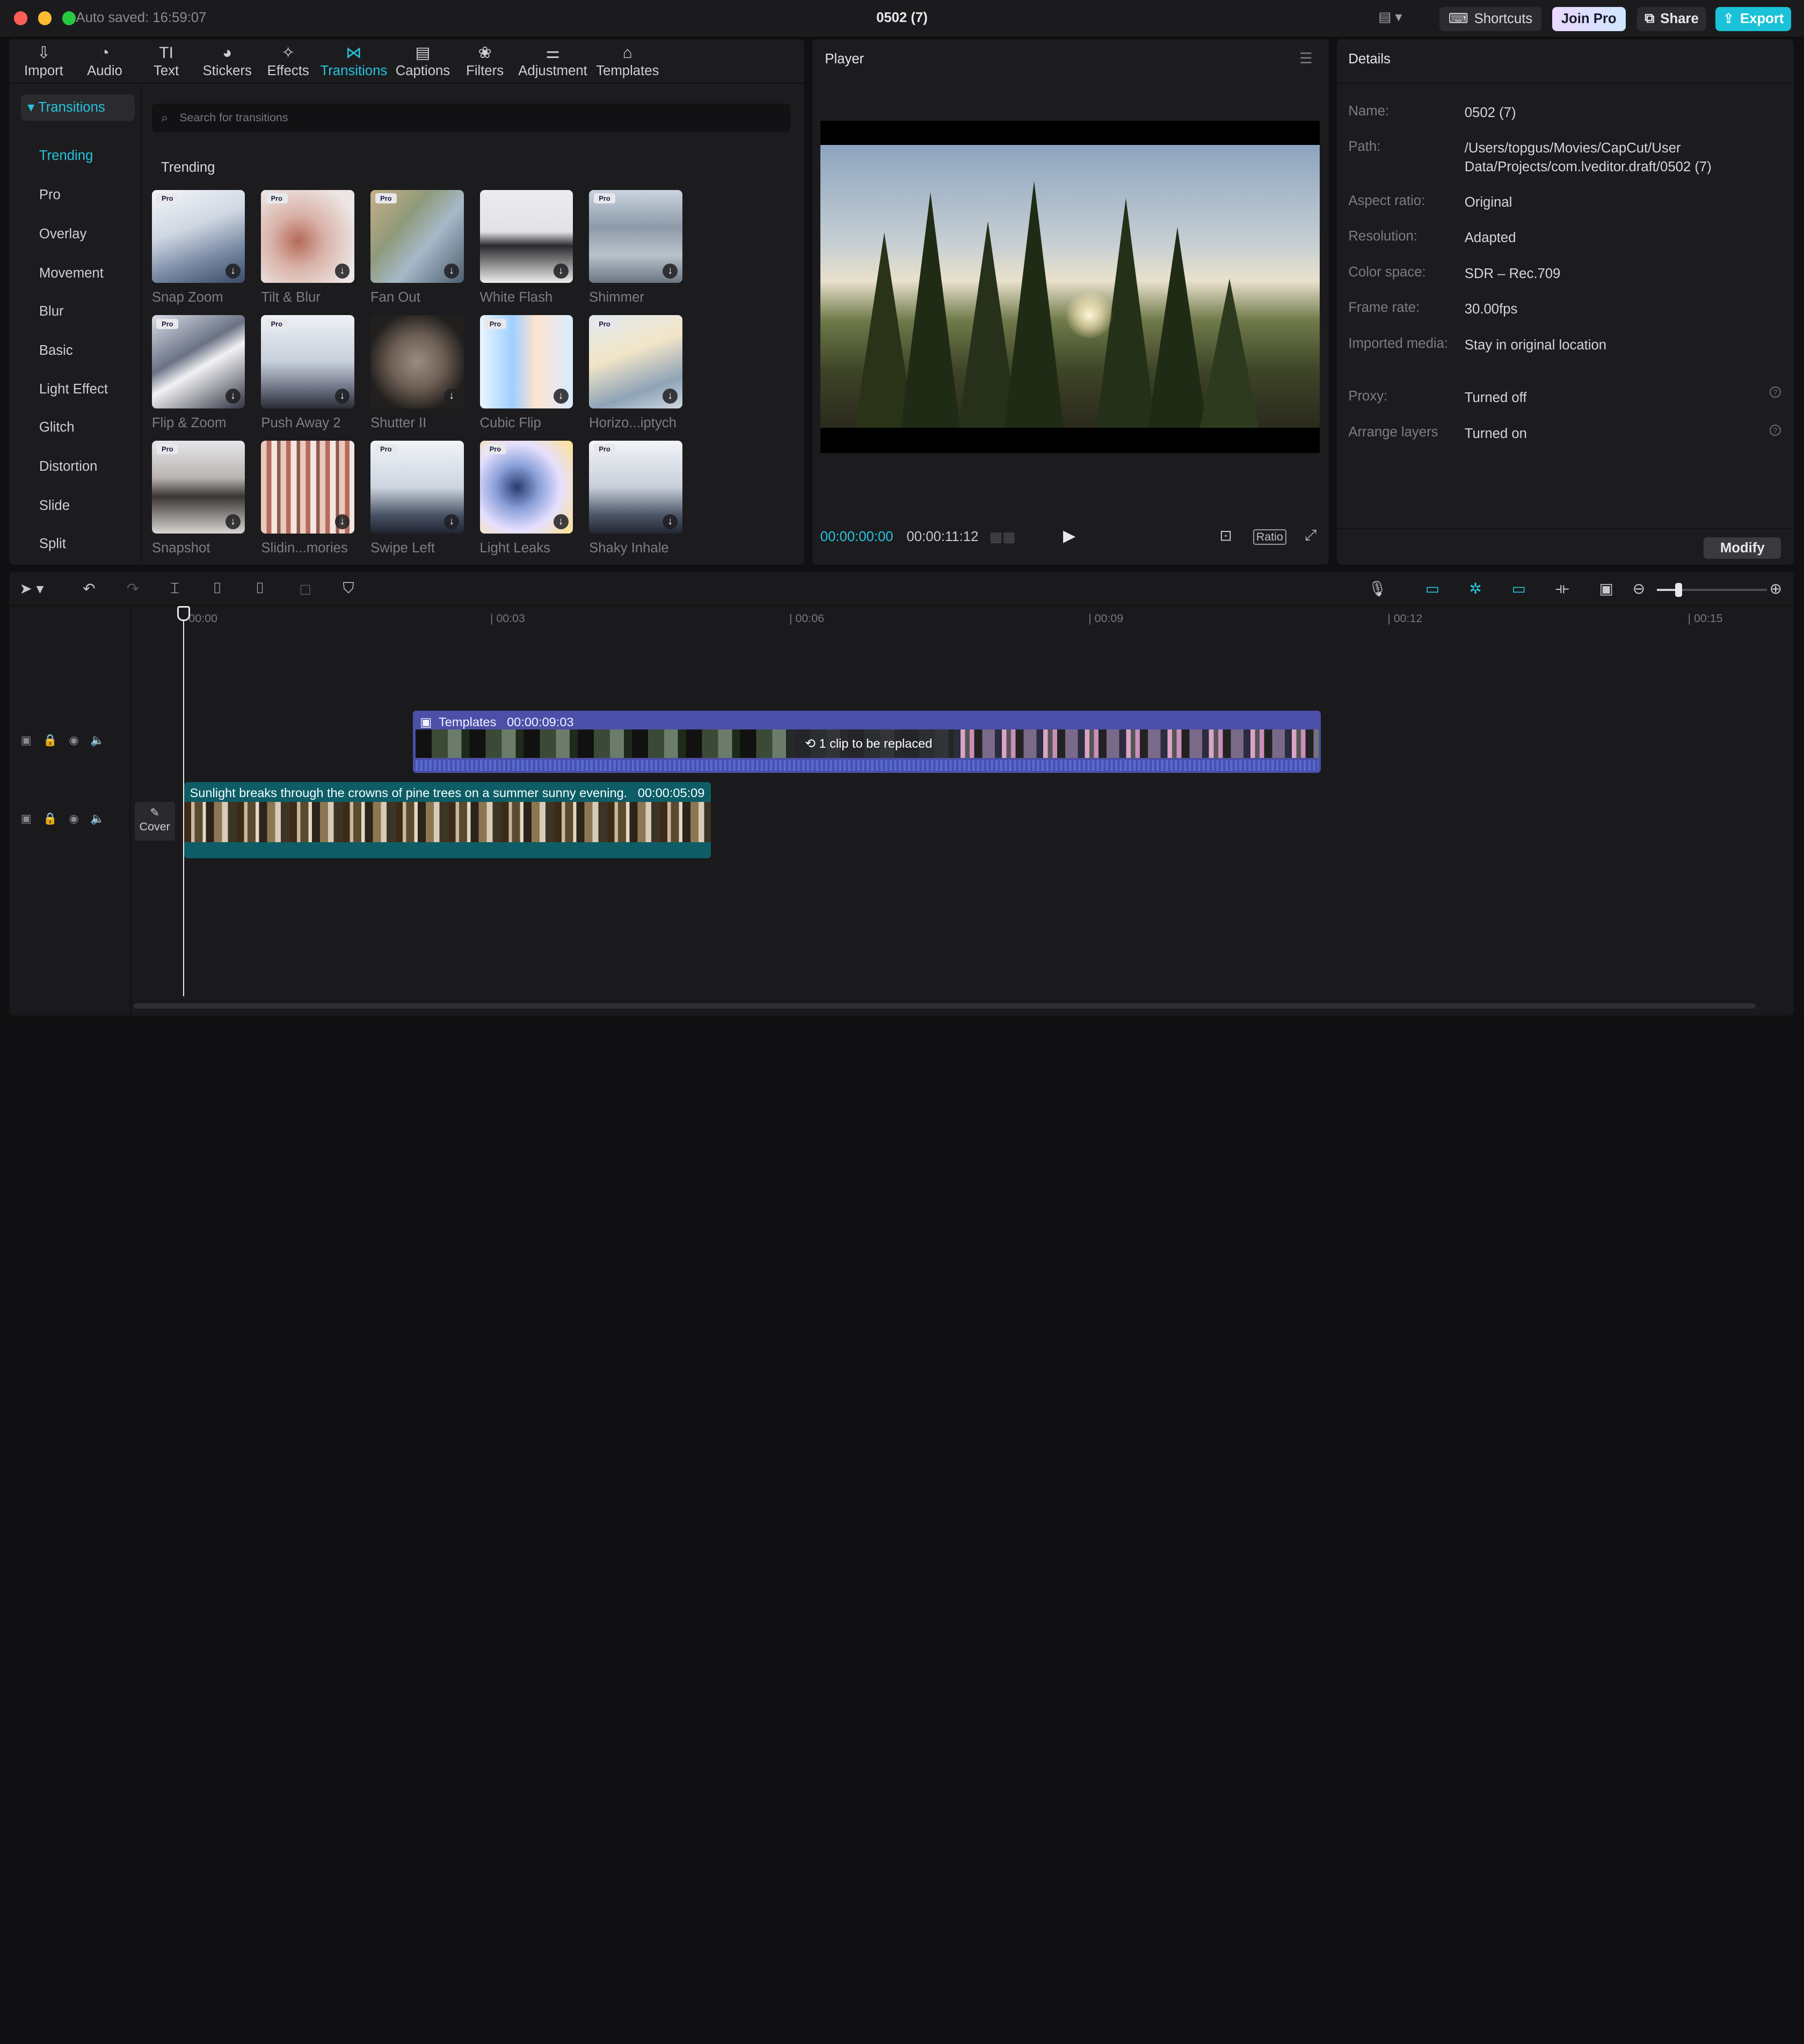  I want to click on tab-text: TI Text, so click(166, 61).